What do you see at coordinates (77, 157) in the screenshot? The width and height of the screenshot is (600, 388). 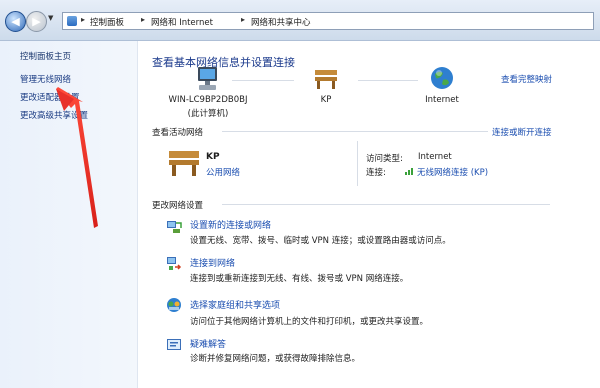 I see `red-arrow-annotation` at bounding box center [77, 157].